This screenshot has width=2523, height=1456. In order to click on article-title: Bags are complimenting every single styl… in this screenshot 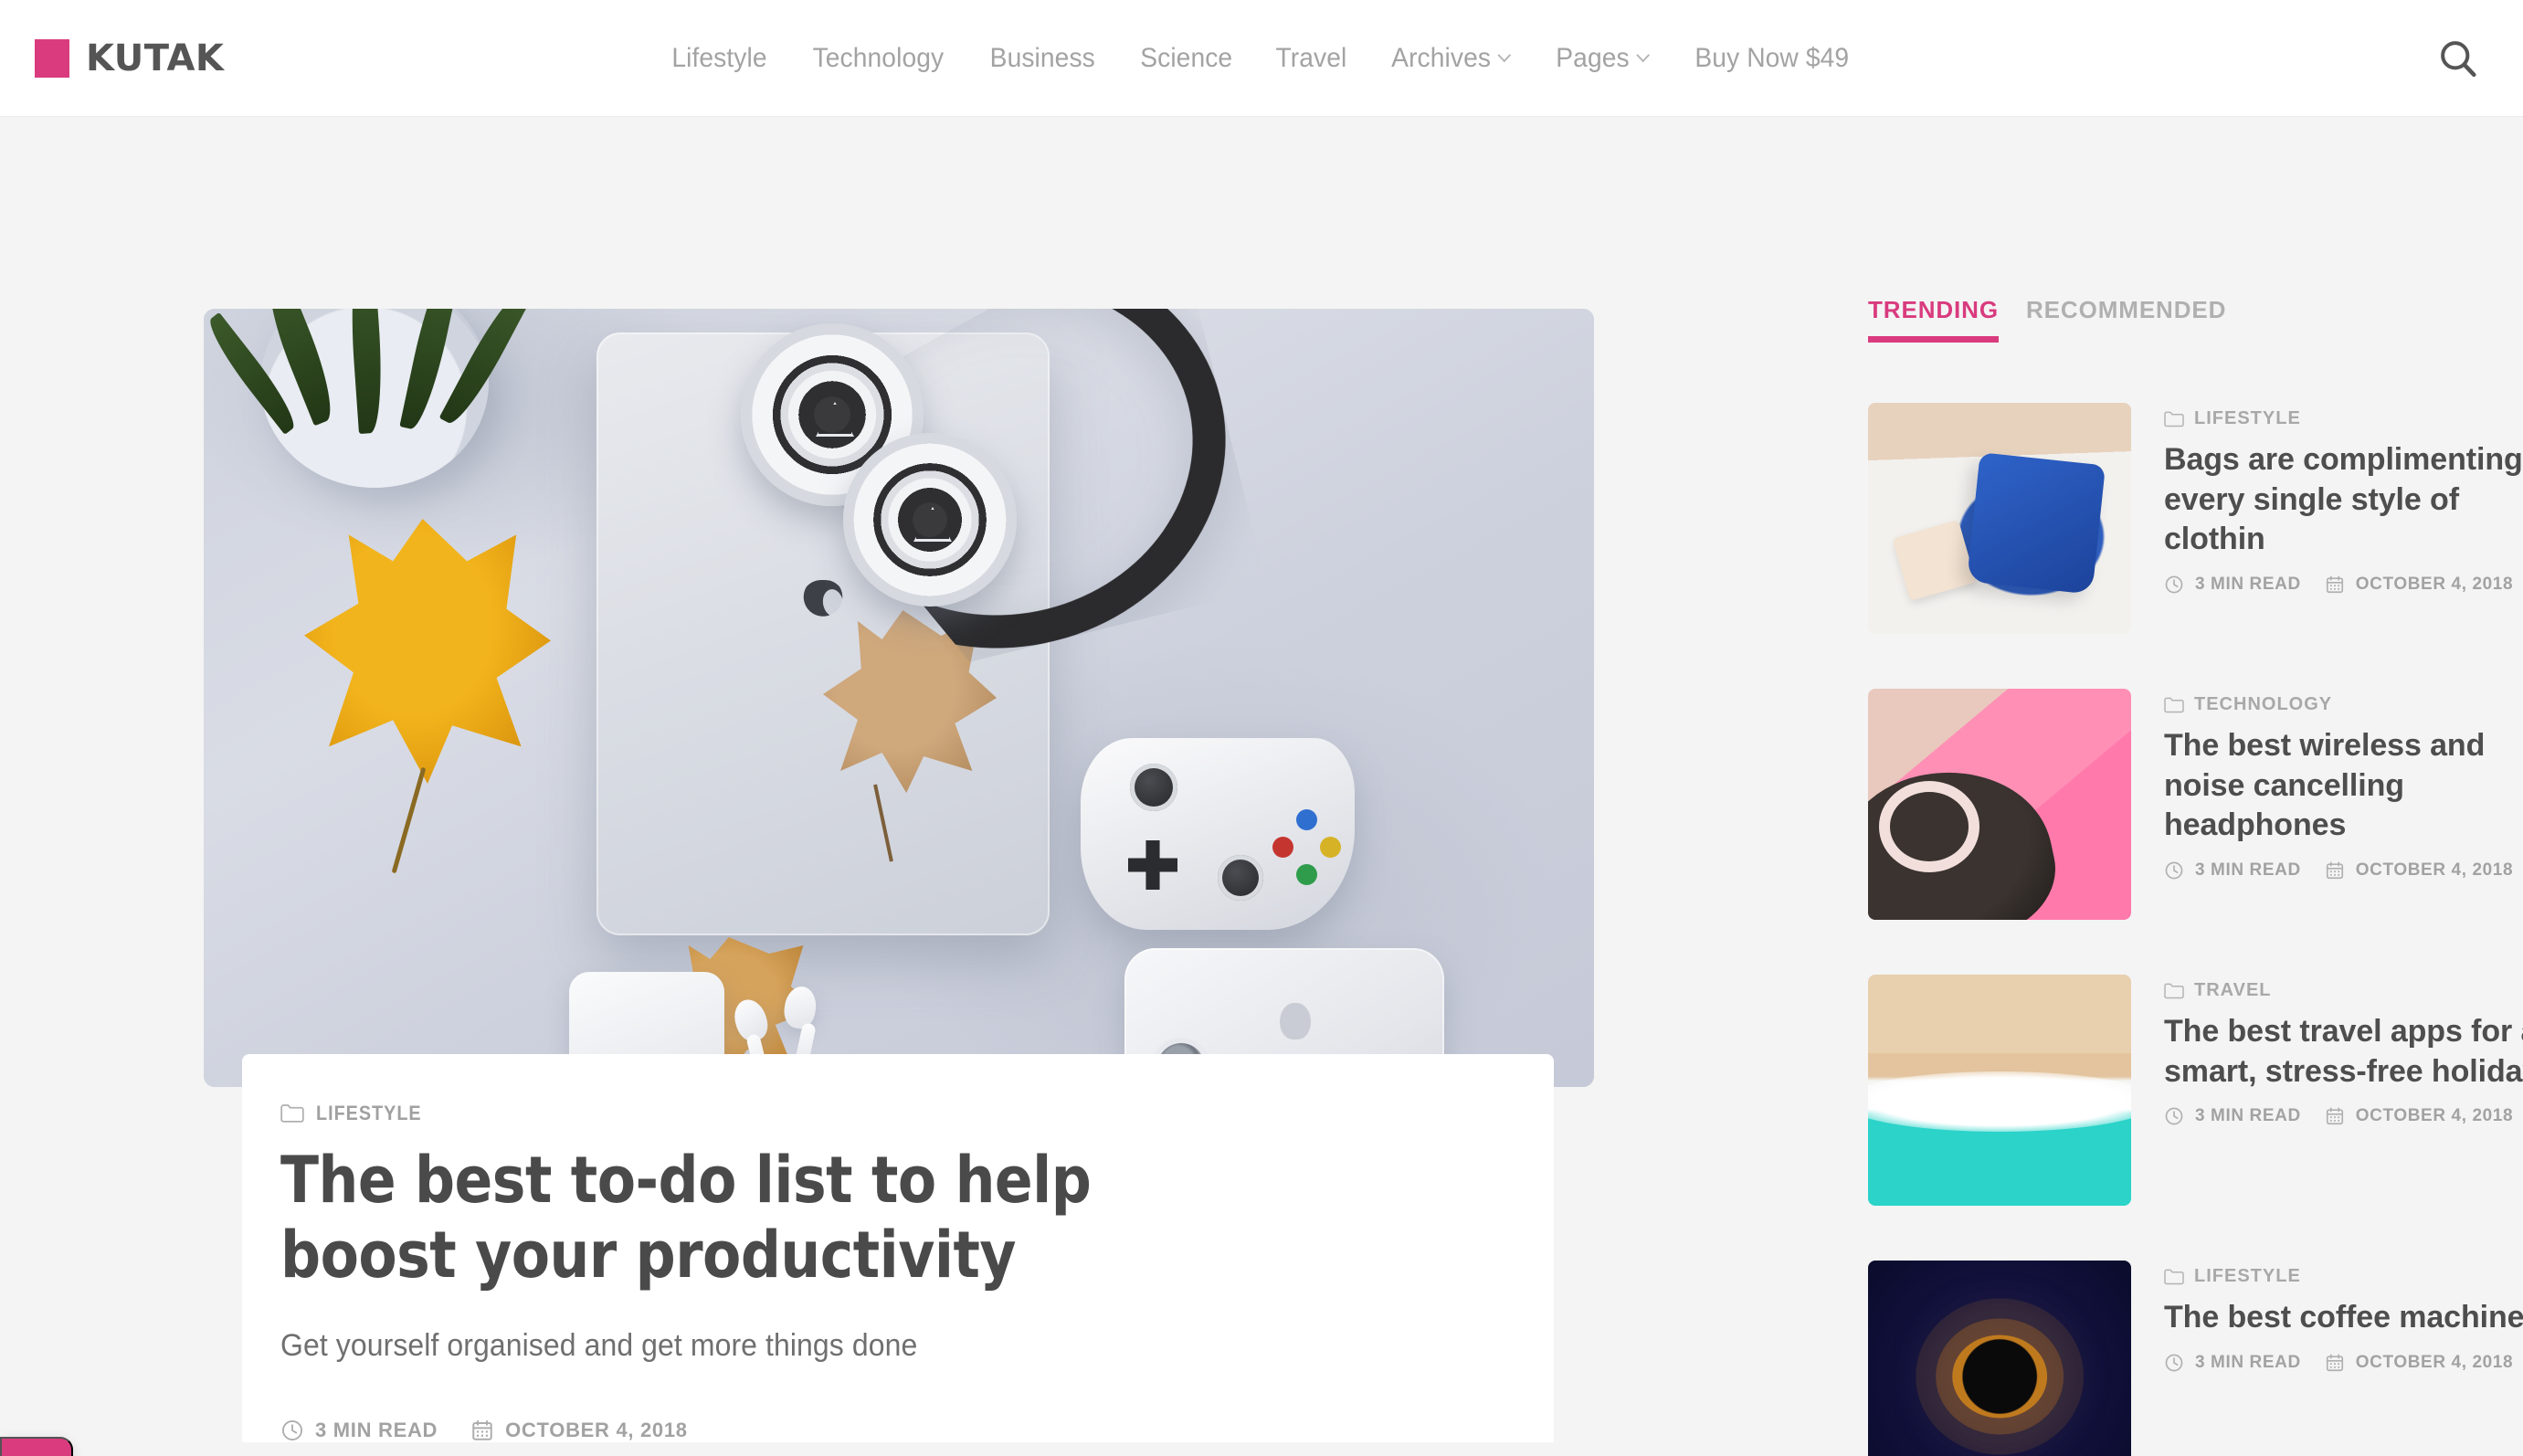, I will do `click(2343, 500)`.